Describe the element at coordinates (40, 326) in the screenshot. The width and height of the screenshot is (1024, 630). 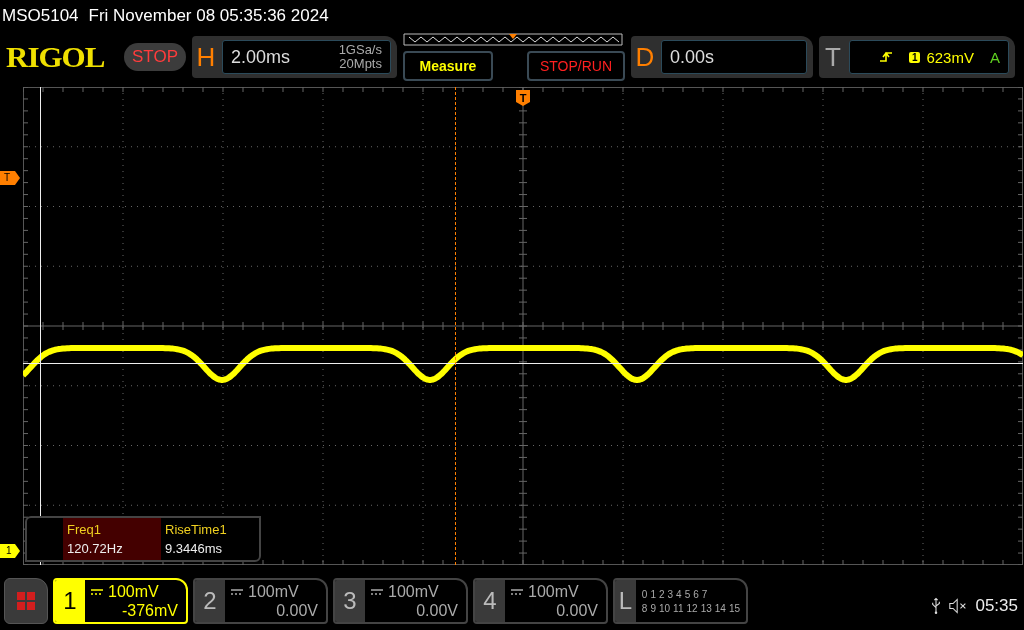
I see `cursor-line` at that location.